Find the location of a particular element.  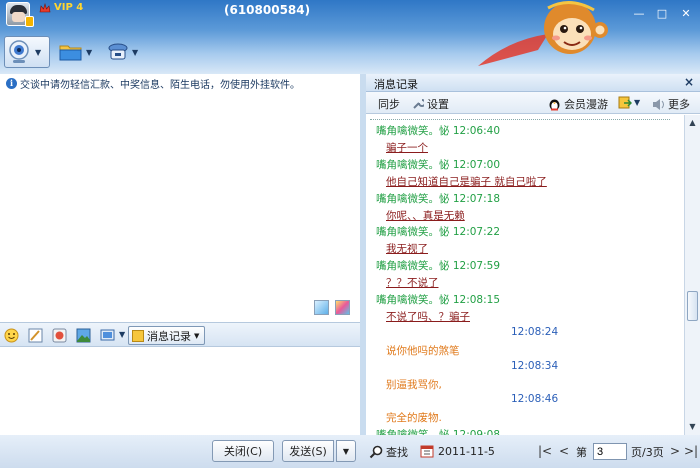

minimize-button: — is located at coordinates (639, 13).